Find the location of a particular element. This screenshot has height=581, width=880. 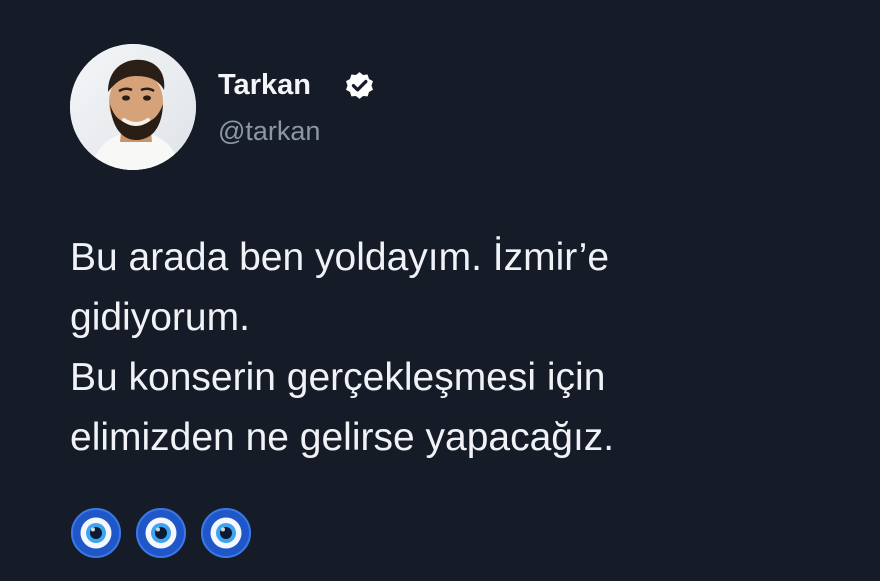

tweet-text-line: Bu konserin gerçekleşmesi için is located at coordinates (338, 377).